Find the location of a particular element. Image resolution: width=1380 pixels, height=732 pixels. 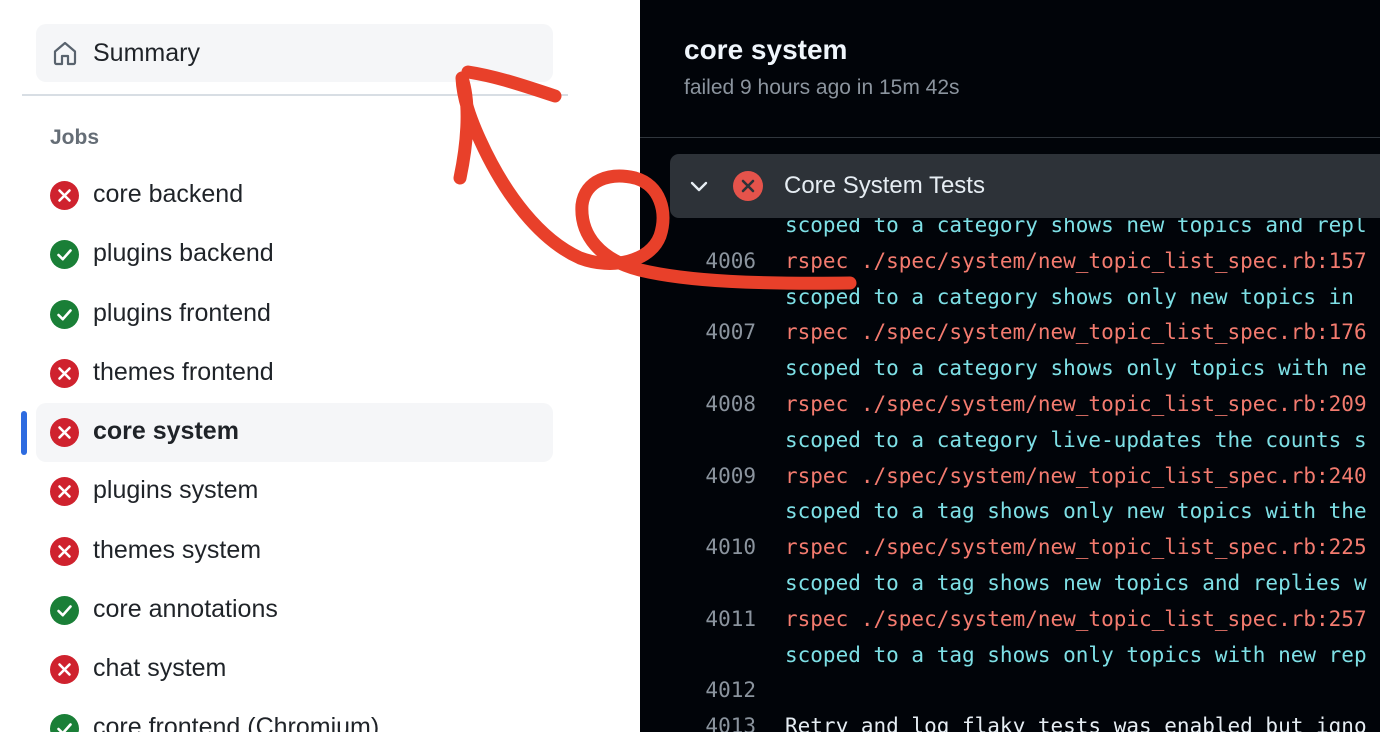

log-line-number: 4012 is located at coordinates (718, 690).